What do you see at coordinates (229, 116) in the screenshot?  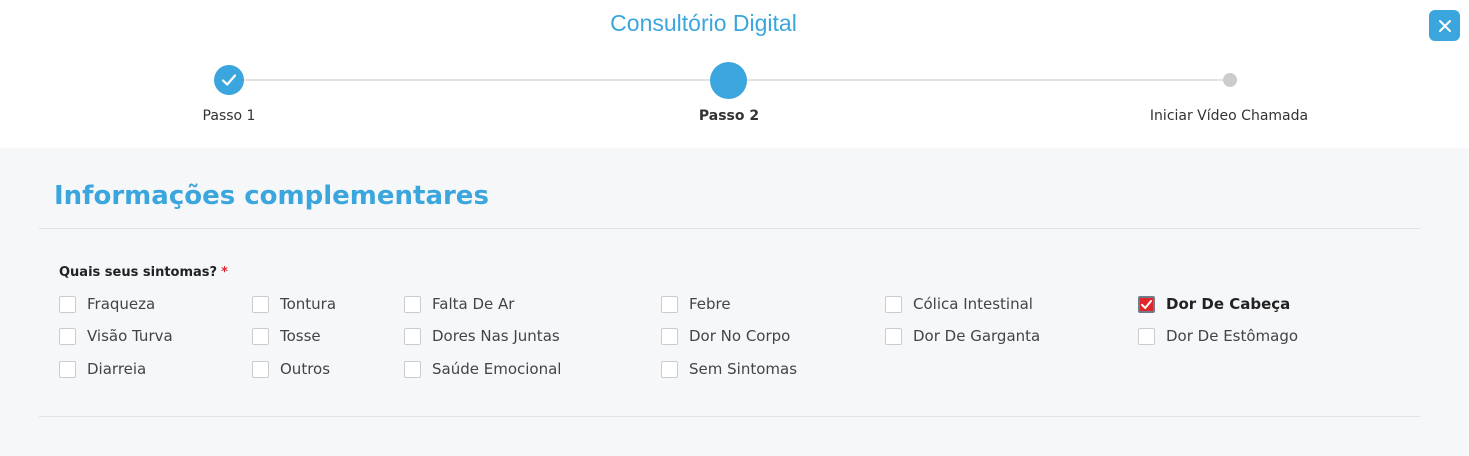 I see `step-1-label: Passo 1` at bounding box center [229, 116].